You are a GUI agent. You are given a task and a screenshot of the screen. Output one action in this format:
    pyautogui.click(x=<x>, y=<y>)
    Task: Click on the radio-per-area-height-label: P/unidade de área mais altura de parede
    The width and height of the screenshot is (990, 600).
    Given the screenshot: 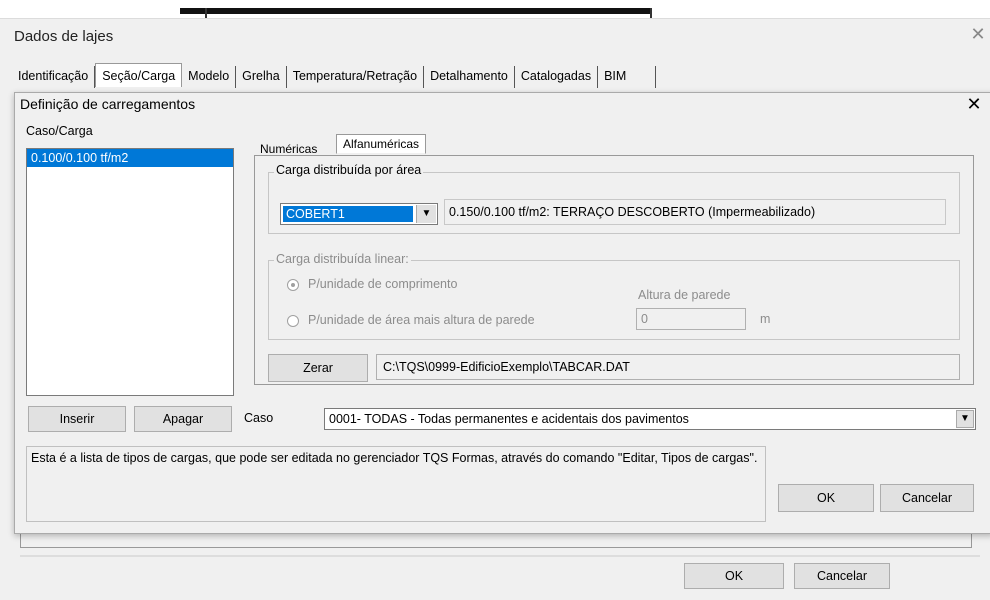 What is the action you would take?
    pyautogui.click(x=421, y=320)
    